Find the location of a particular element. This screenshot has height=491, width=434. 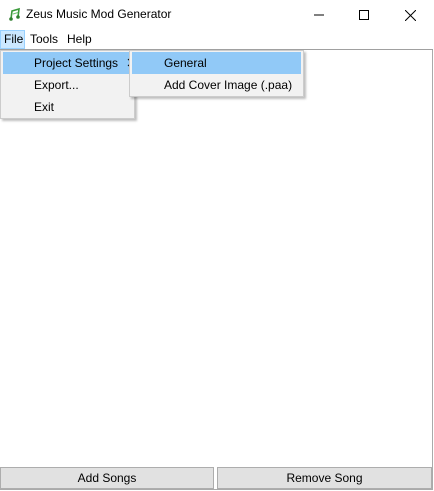

menu-item-label: General is located at coordinates (185, 63).